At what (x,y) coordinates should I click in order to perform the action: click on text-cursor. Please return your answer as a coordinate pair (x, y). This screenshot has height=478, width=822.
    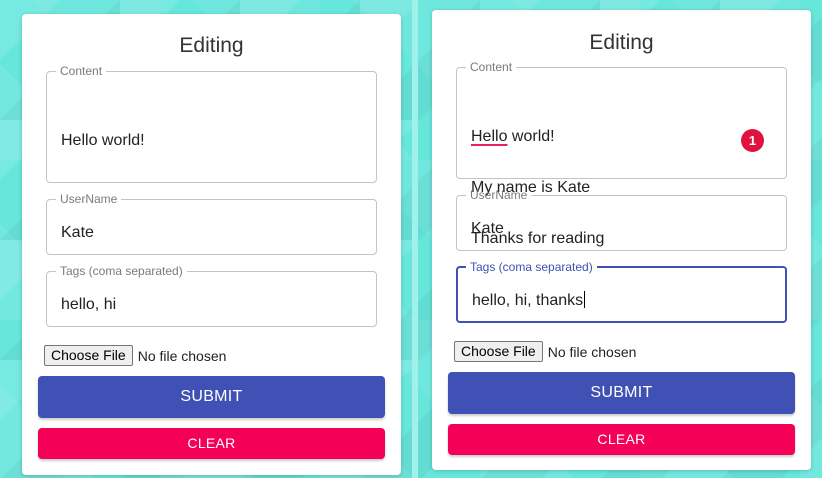
    Looking at the image, I should click on (585, 299).